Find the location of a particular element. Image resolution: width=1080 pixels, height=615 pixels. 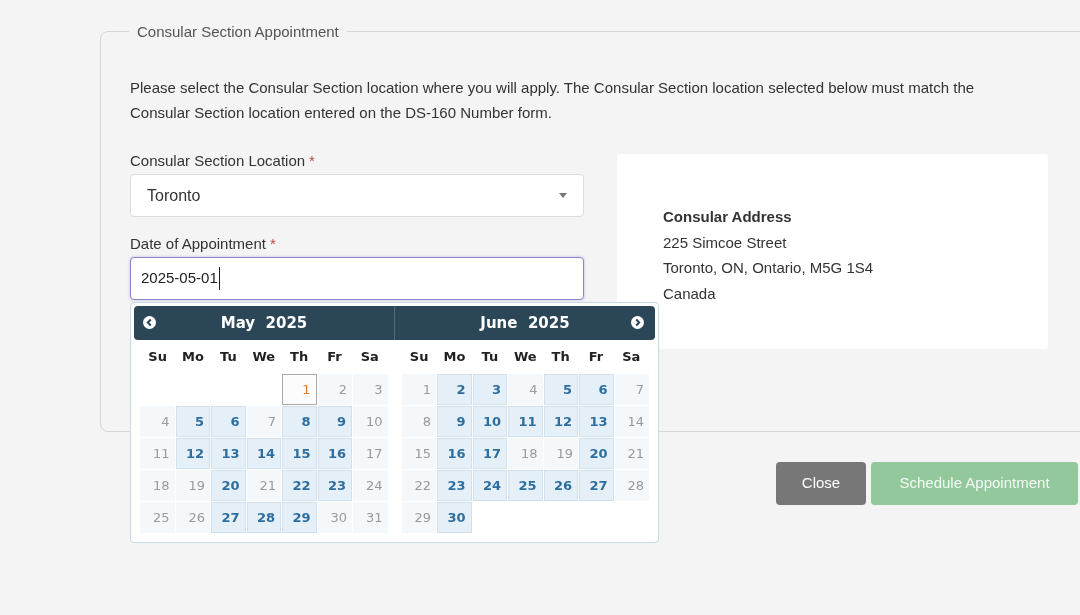

unavailable-date: 10 is located at coordinates (370, 421).